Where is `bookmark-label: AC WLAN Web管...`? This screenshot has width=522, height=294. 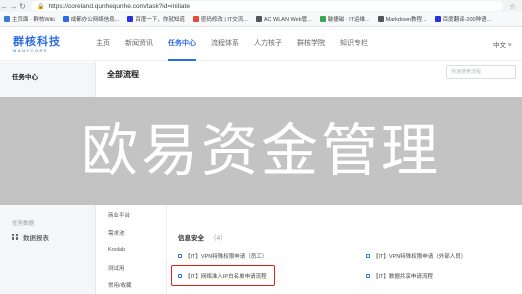 bookmark-label: AC WLAN Web管... is located at coordinates (287, 20).